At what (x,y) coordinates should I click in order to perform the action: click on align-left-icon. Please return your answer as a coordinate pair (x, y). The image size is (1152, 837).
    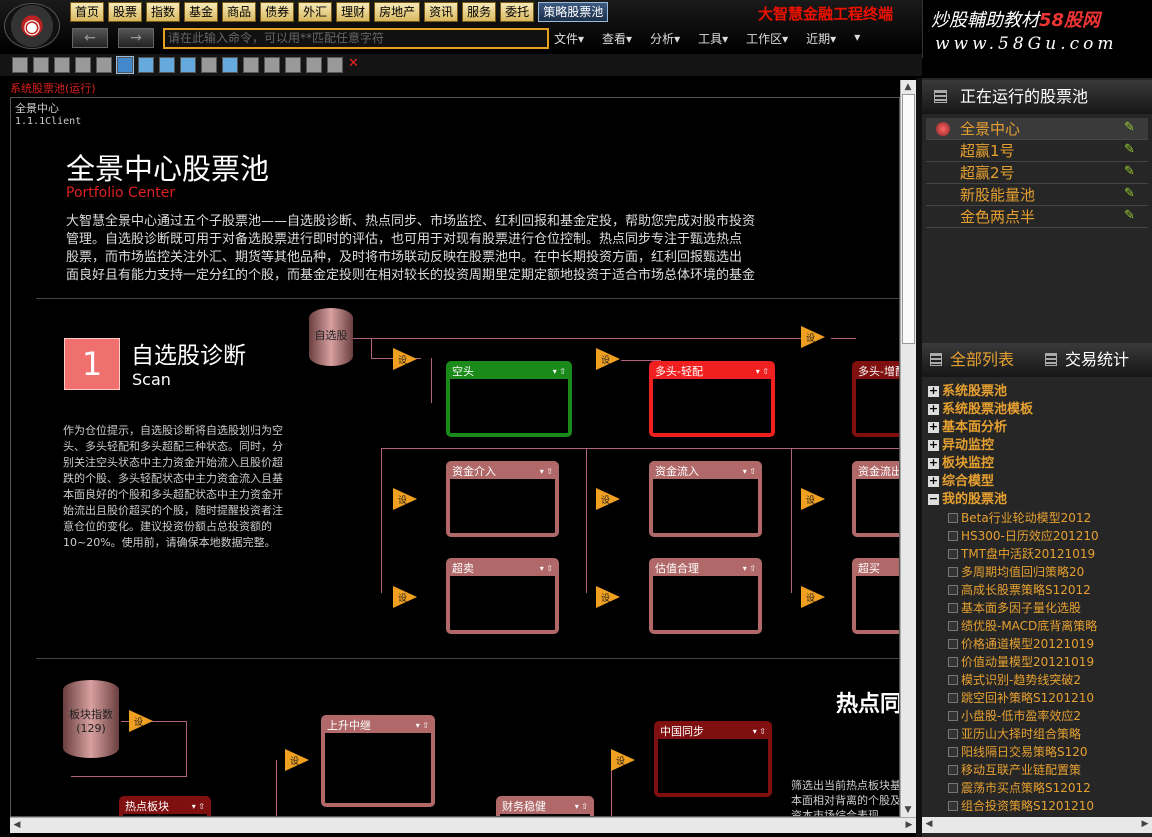
    Looking at the image, I should click on (146, 65).